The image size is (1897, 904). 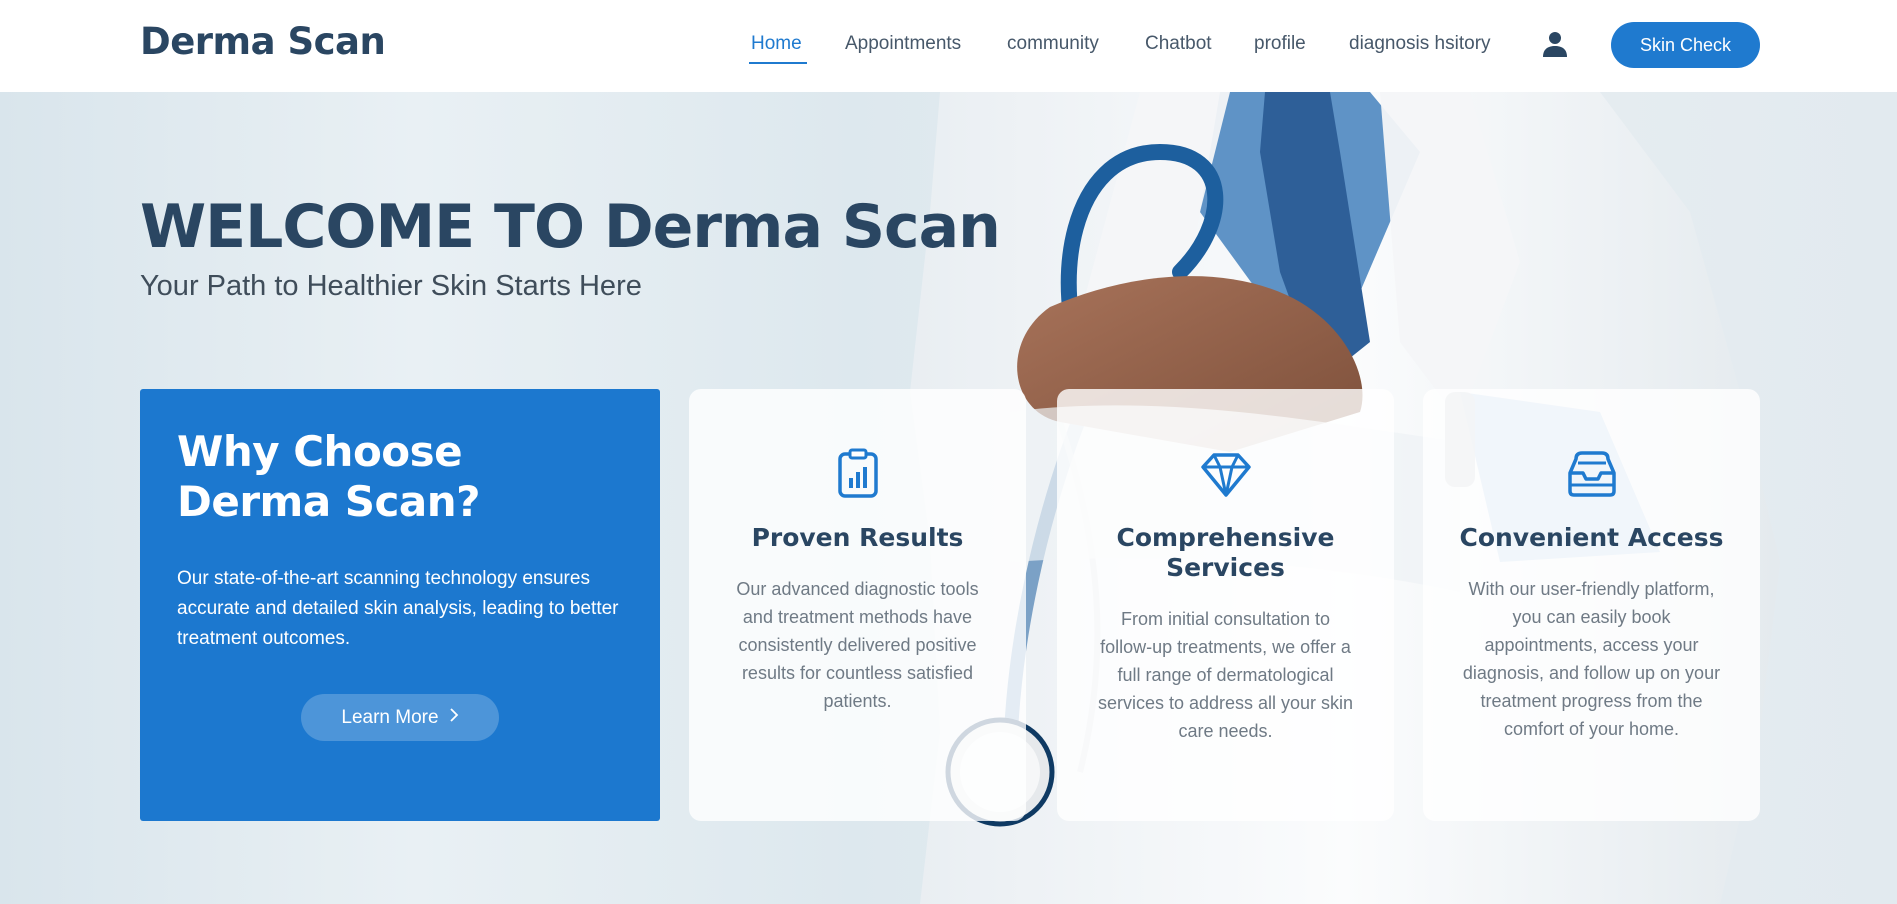 I want to click on chevron-right-icon, so click(x=454, y=717).